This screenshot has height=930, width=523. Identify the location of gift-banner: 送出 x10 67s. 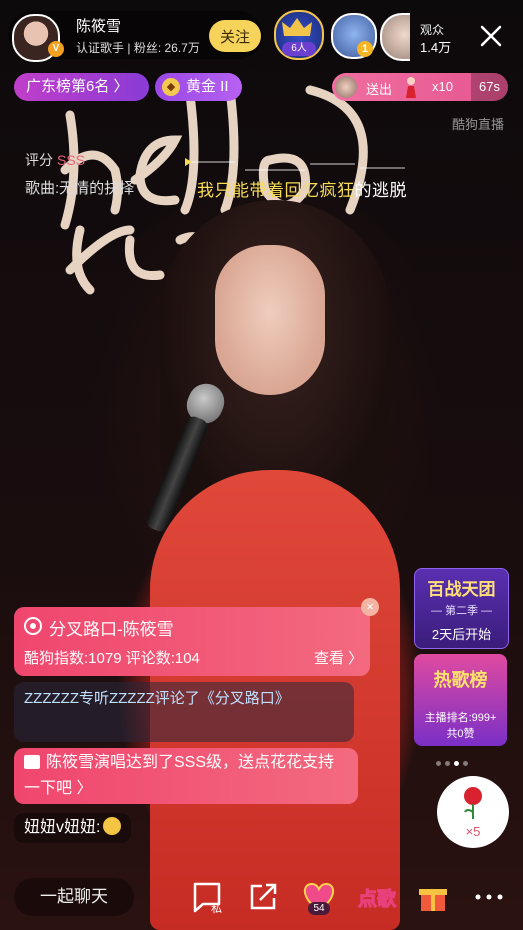
(420, 87).